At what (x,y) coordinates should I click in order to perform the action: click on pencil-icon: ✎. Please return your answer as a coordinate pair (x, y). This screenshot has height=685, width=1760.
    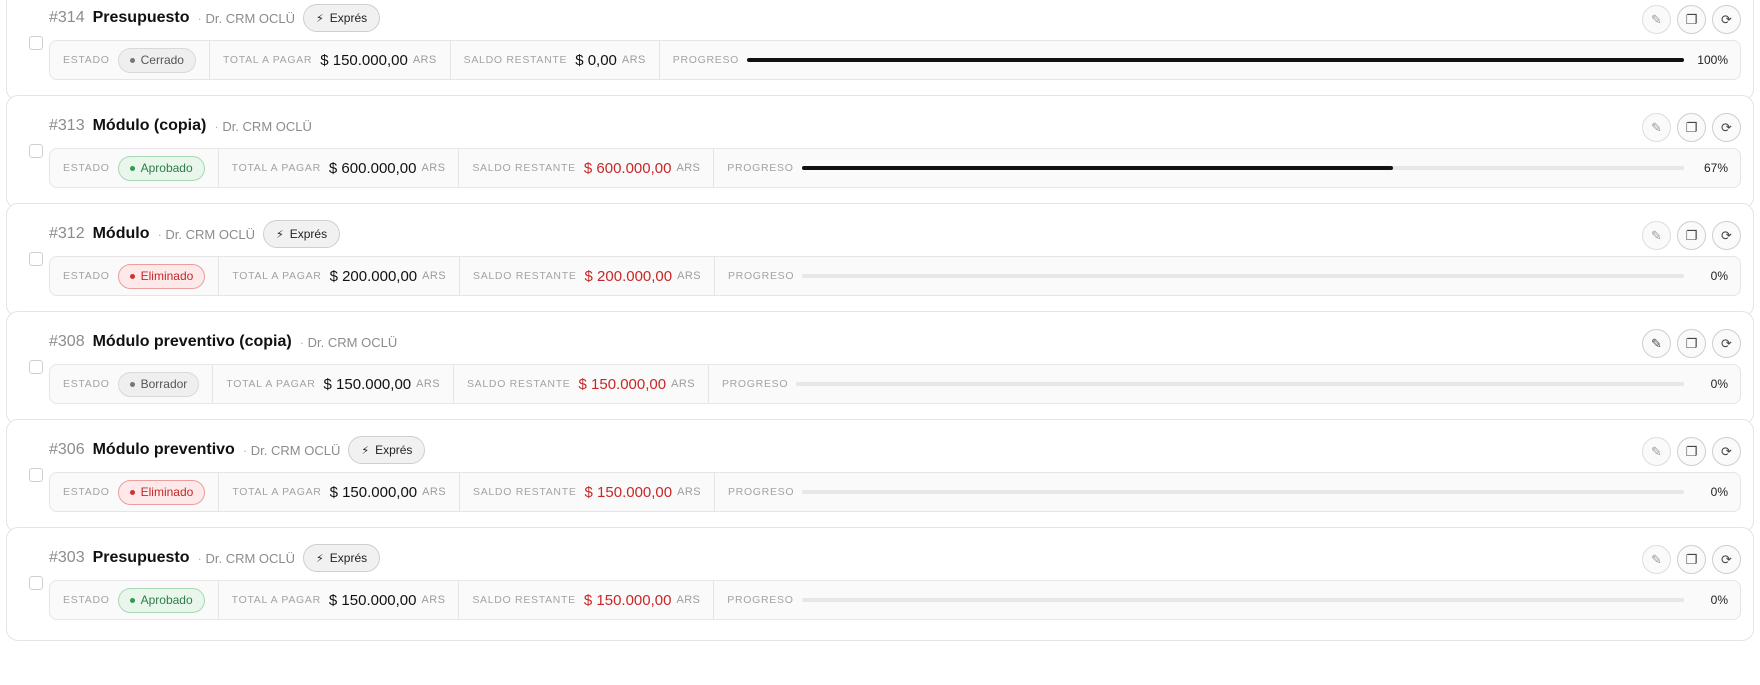
    Looking at the image, I should click on (1656, 559).